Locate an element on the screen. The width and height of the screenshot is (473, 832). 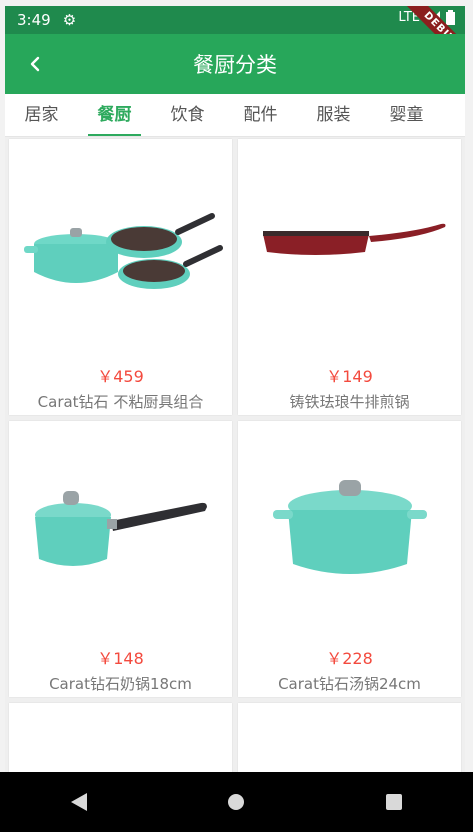
tab-baby: 婴童 is located at coordinates (406, 115).